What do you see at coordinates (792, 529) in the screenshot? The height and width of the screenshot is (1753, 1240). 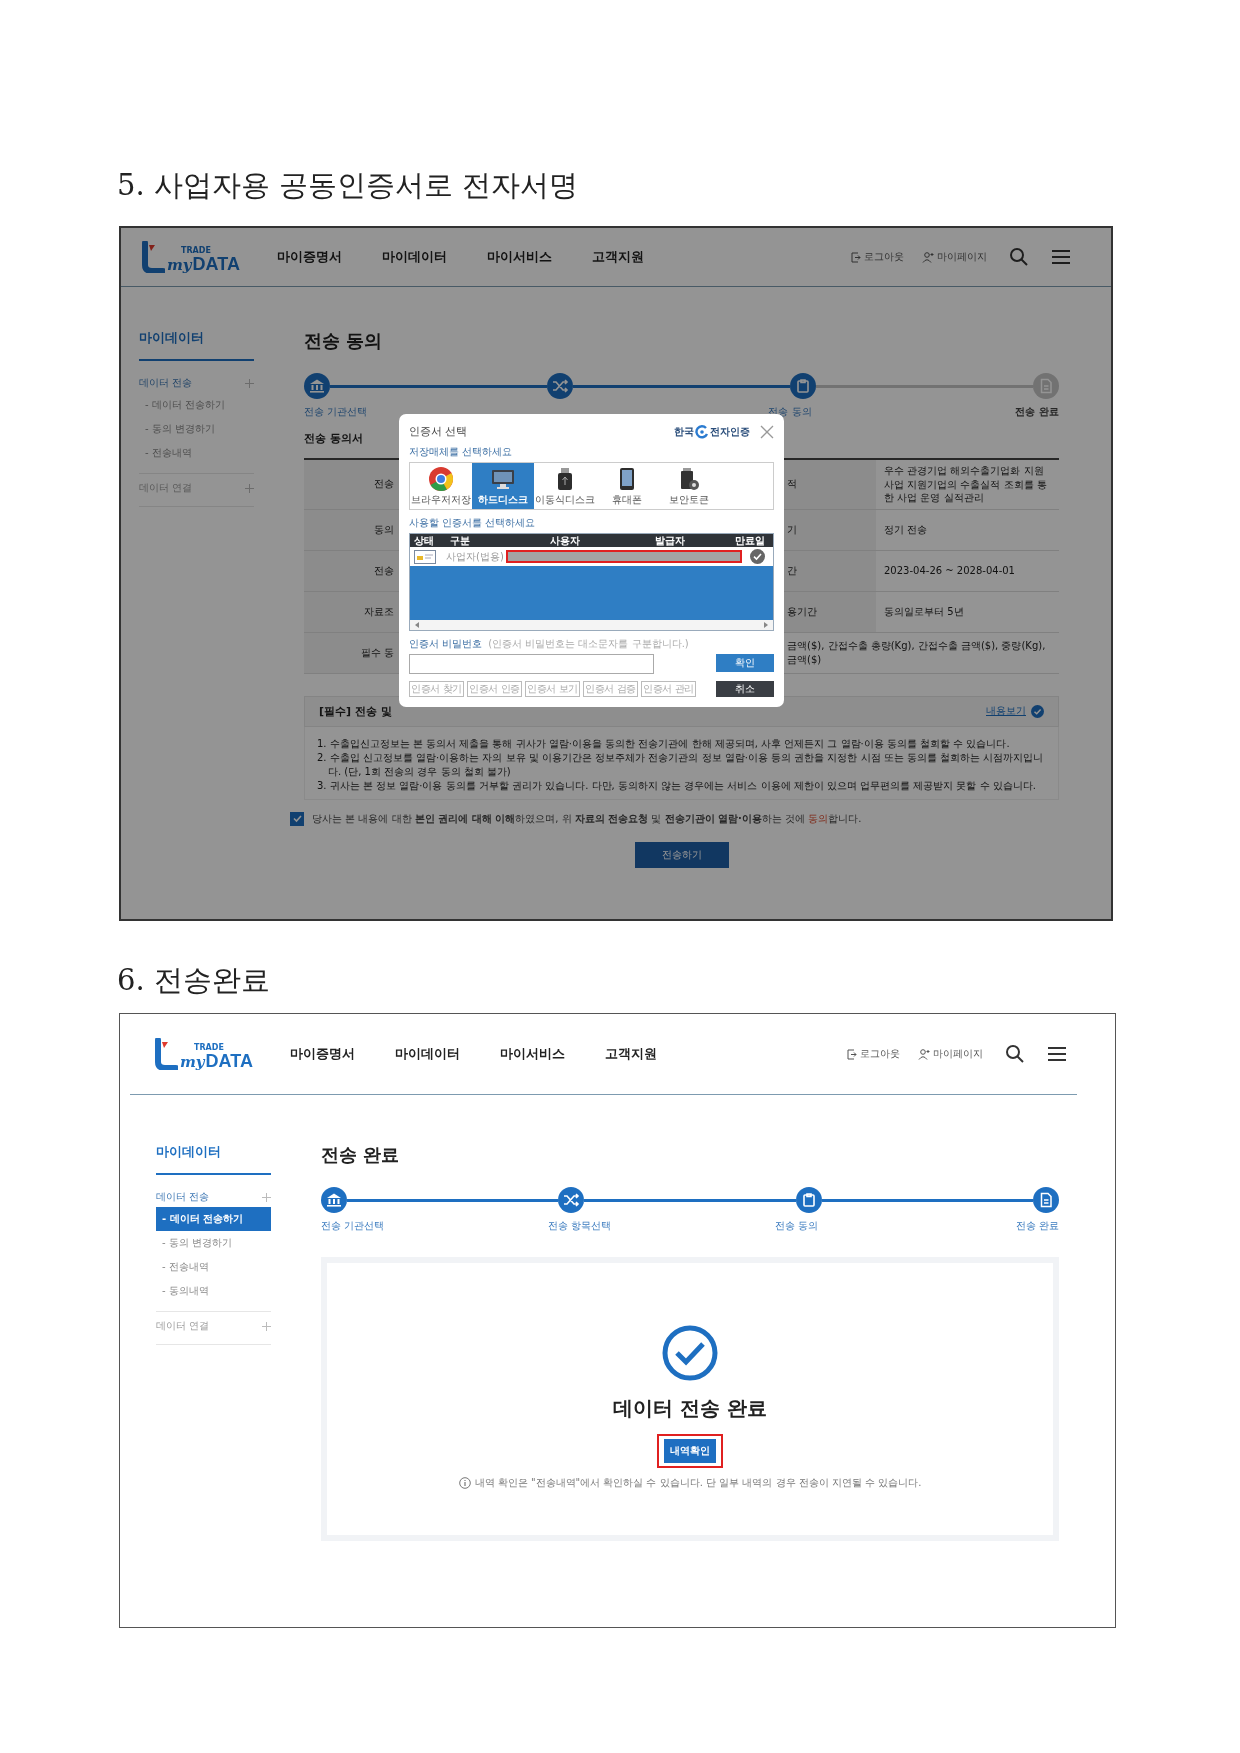 I see `row-label: 기` at bounding box center [792, 529].